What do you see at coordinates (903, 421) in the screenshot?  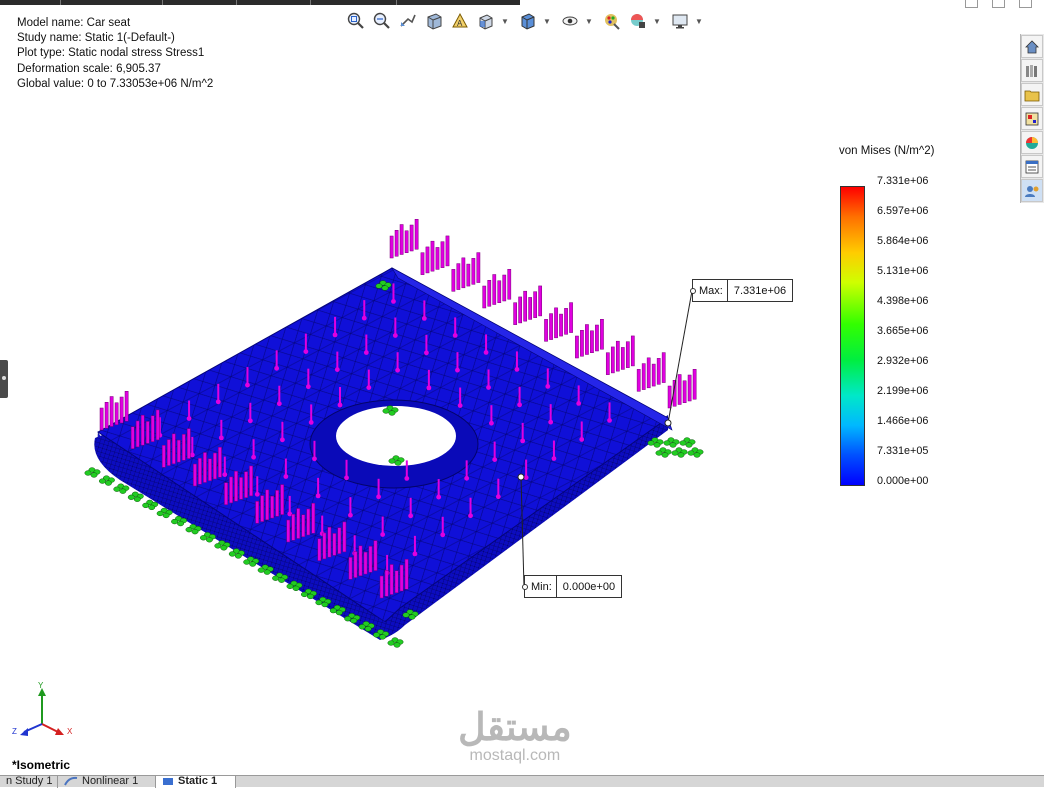 I see `legend-tick-label: 1.466e+06` at bounding box center [903, 421].